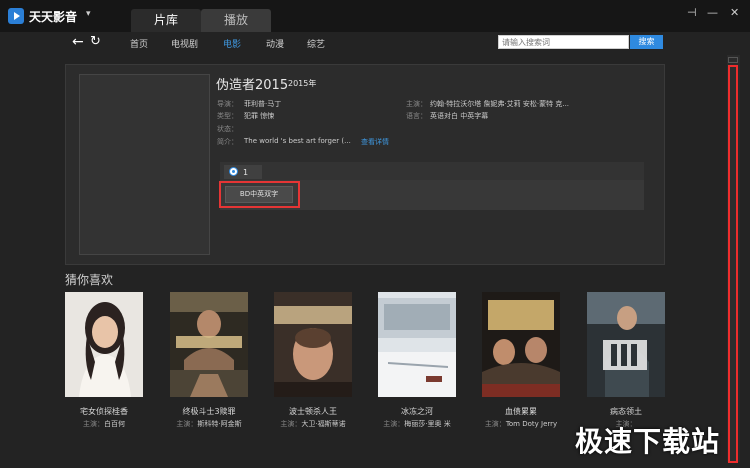  I want to click on recommend-cast: 主演：梅丽莎·里奥 米, so click(417, 424).